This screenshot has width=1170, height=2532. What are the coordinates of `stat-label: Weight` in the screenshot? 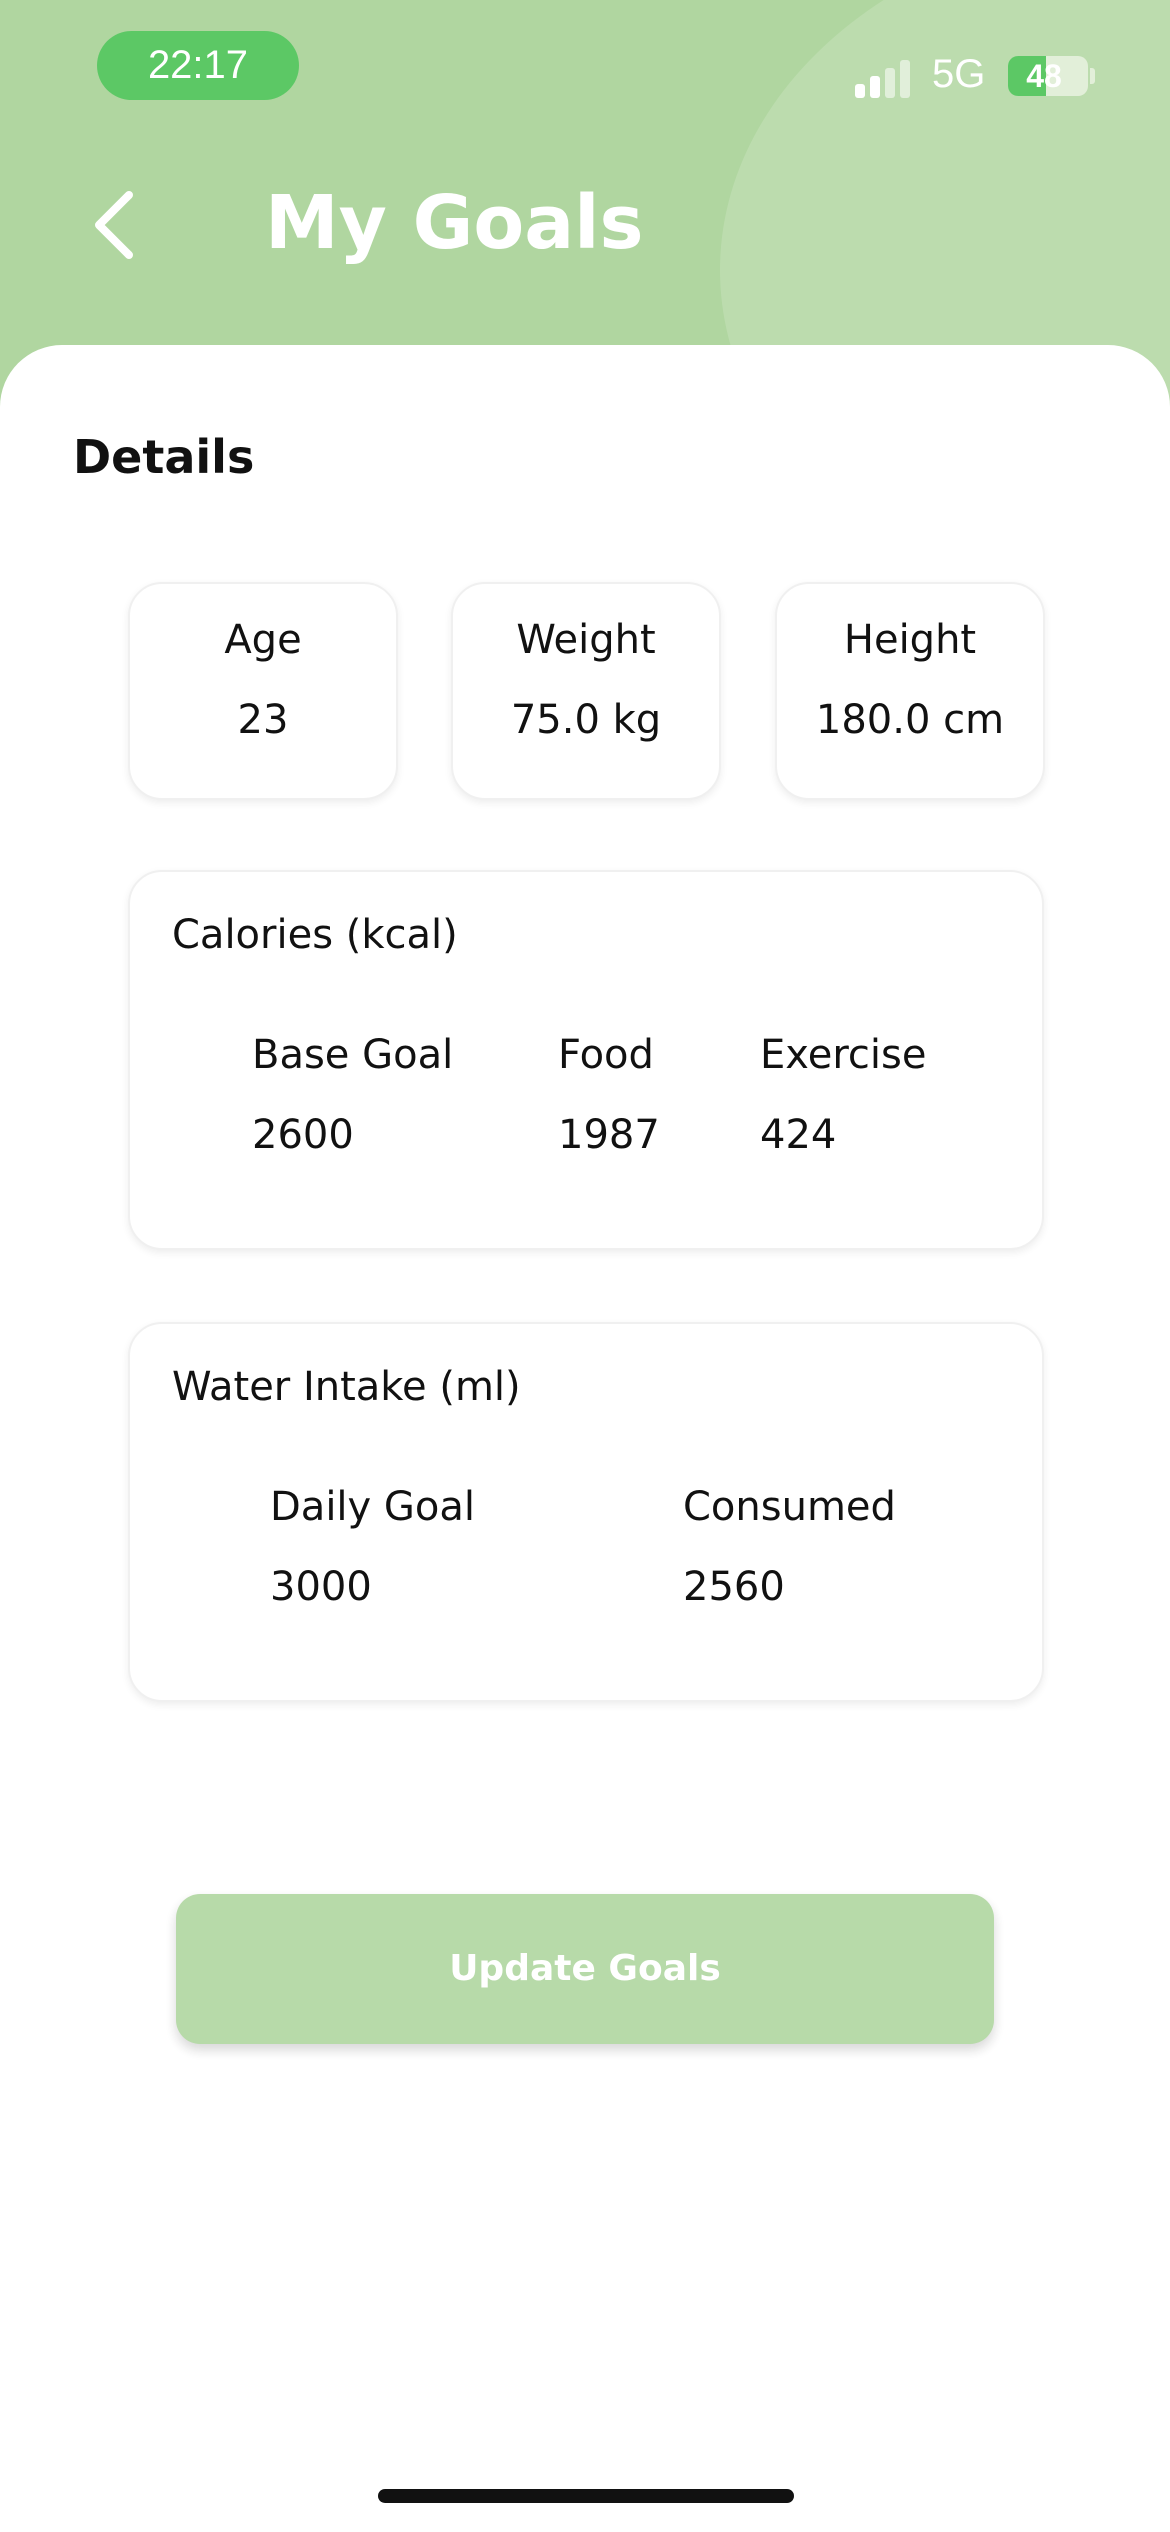 It's located at (586, 640).